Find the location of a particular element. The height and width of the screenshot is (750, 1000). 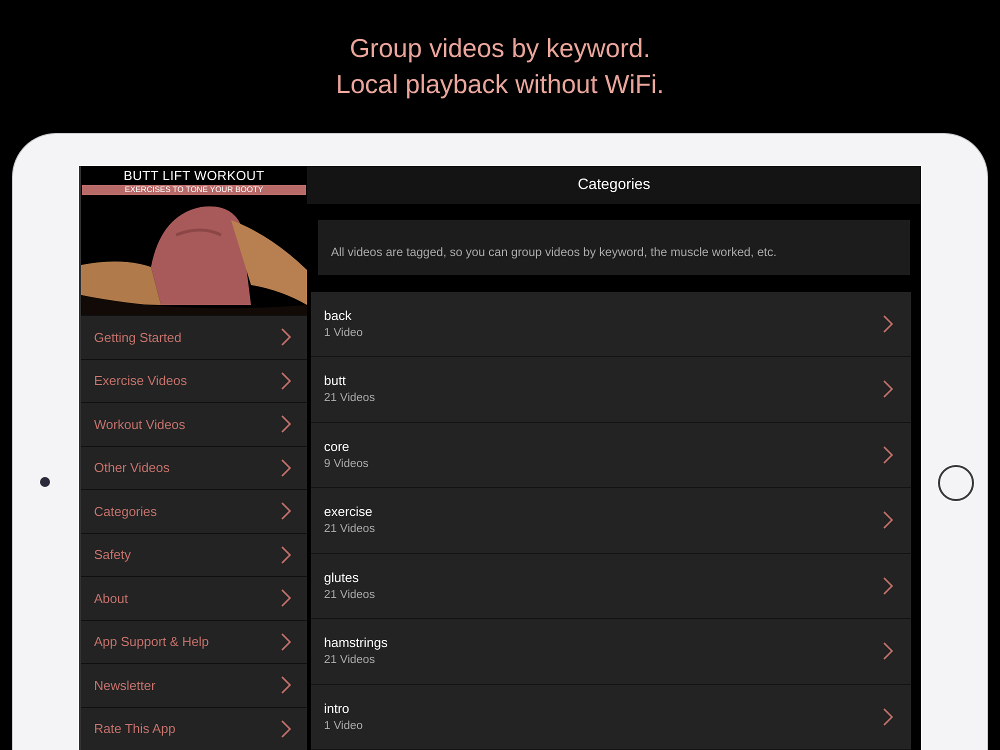

category-name: intro is located at coordinates (337, 709).